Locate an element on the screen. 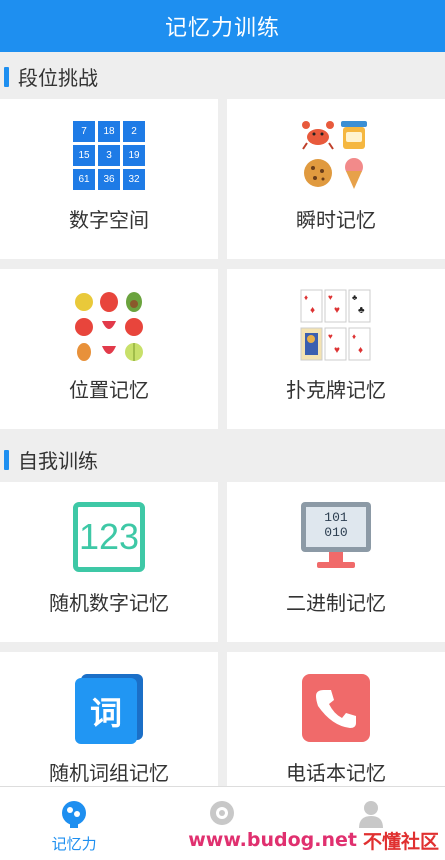 The width and height of the screenshot is (445, 860). tile-label: 电话本记忆 is located at coordinates (336, 773).